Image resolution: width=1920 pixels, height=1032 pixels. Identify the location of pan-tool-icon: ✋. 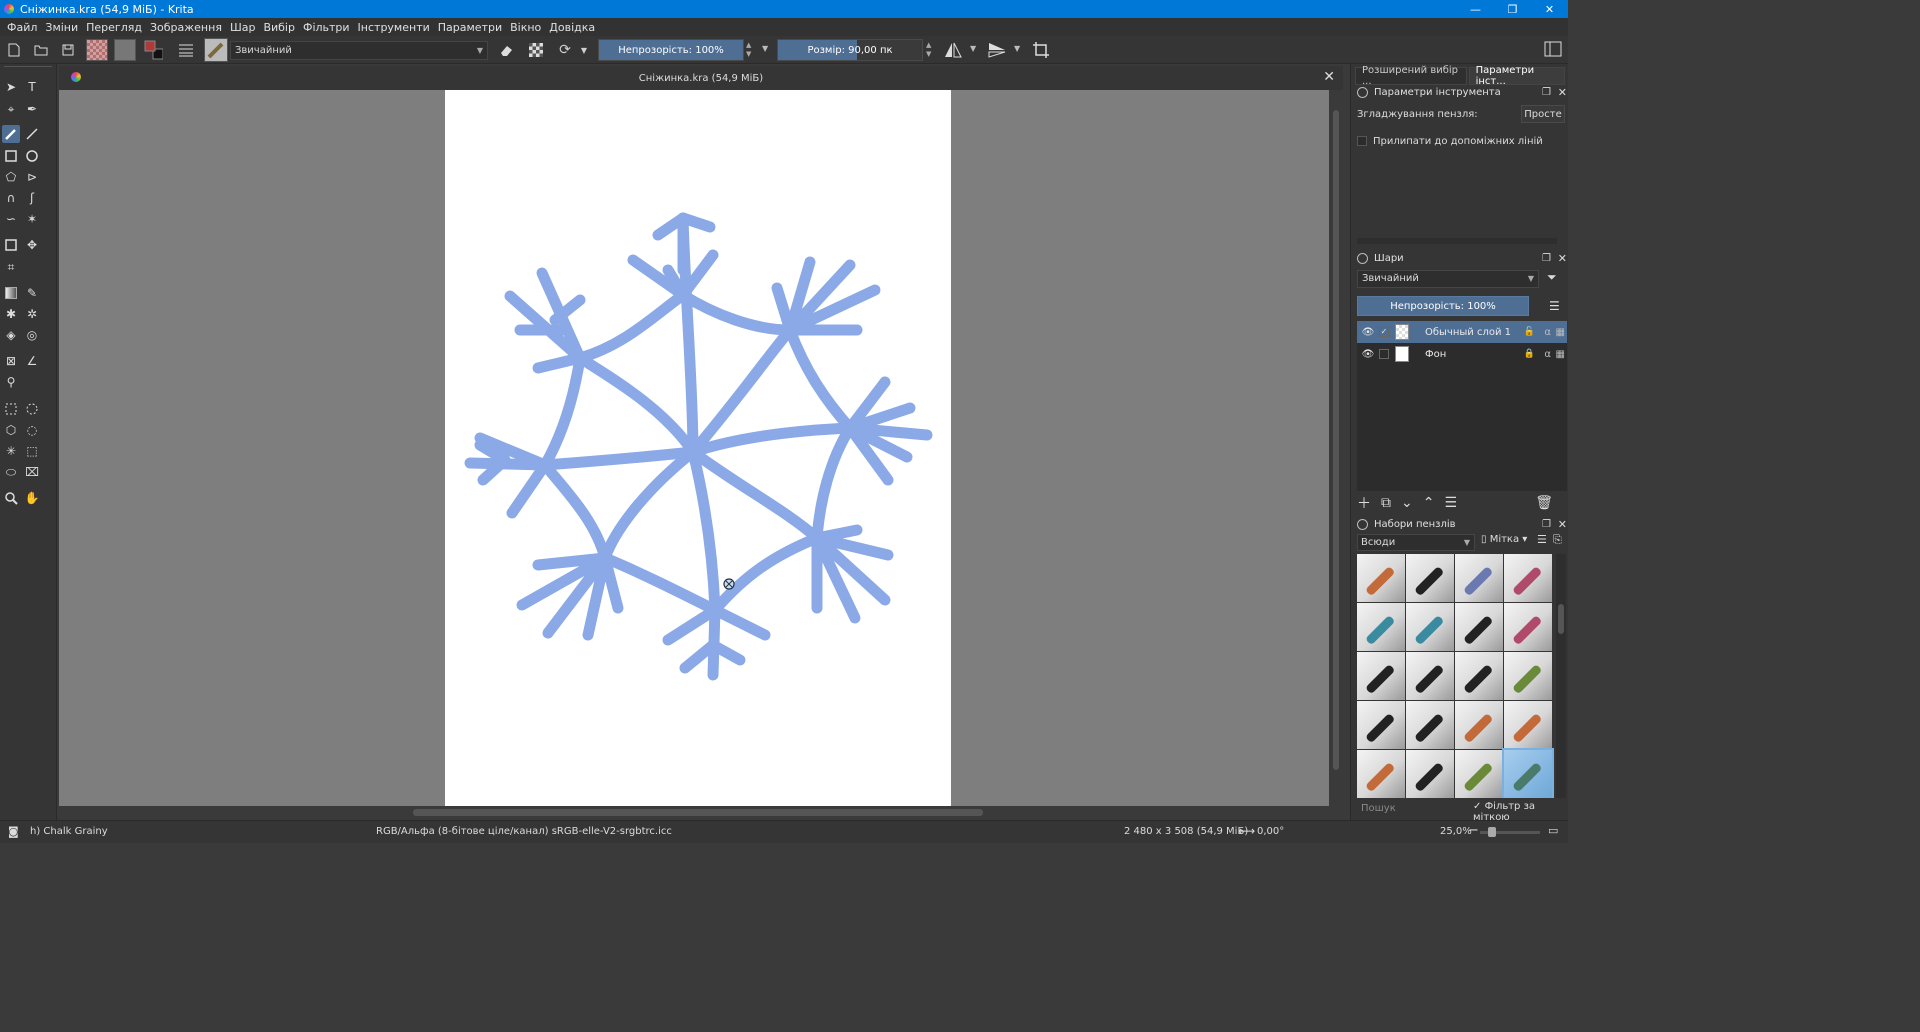
(32, 498).